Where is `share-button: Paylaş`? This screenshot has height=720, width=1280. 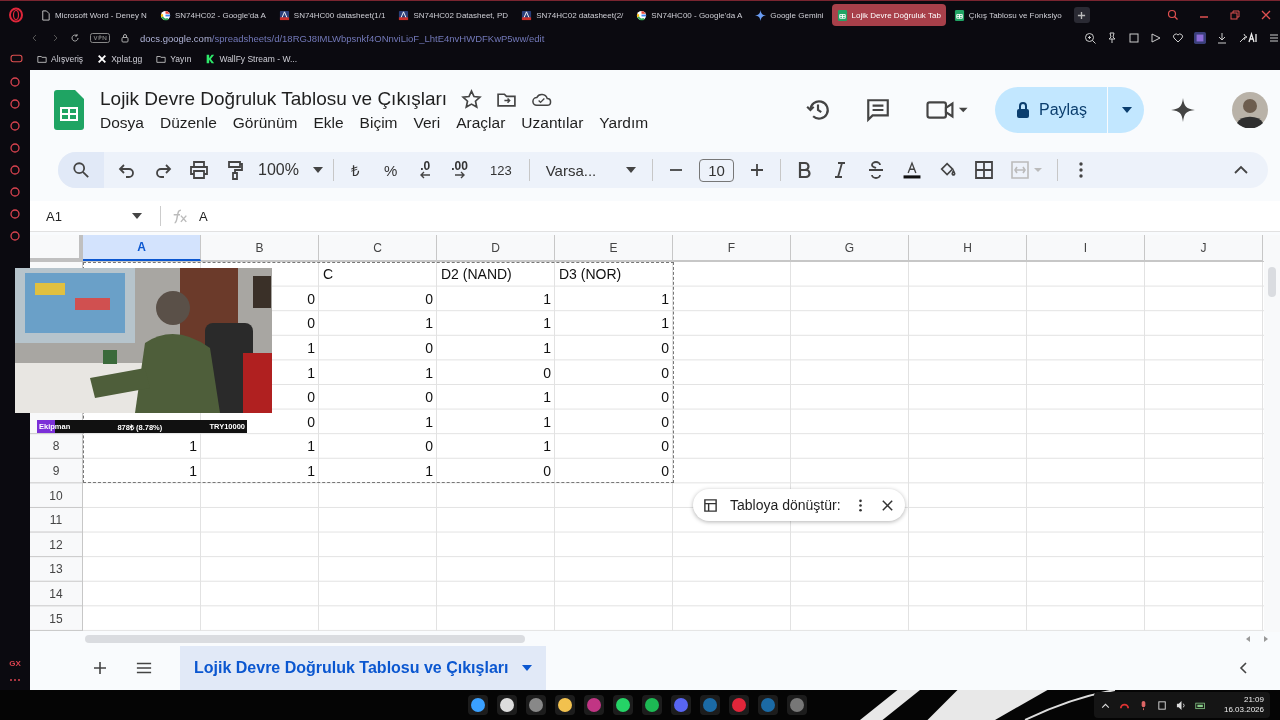 share-button: Paylaş is located at coordinates (1069, 110).